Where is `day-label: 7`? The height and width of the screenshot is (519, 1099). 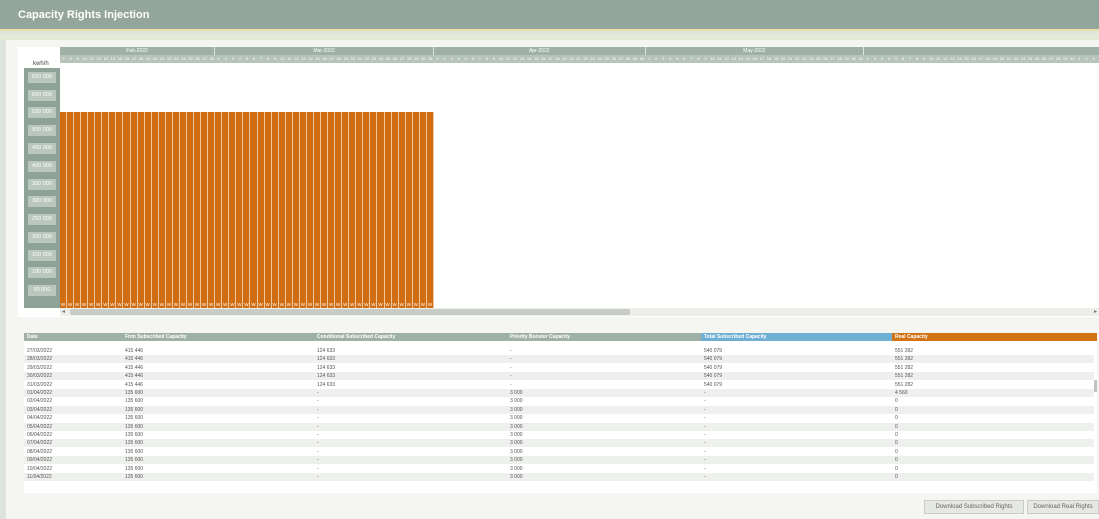
day-label: 7 is located at coordinates (63, 58).